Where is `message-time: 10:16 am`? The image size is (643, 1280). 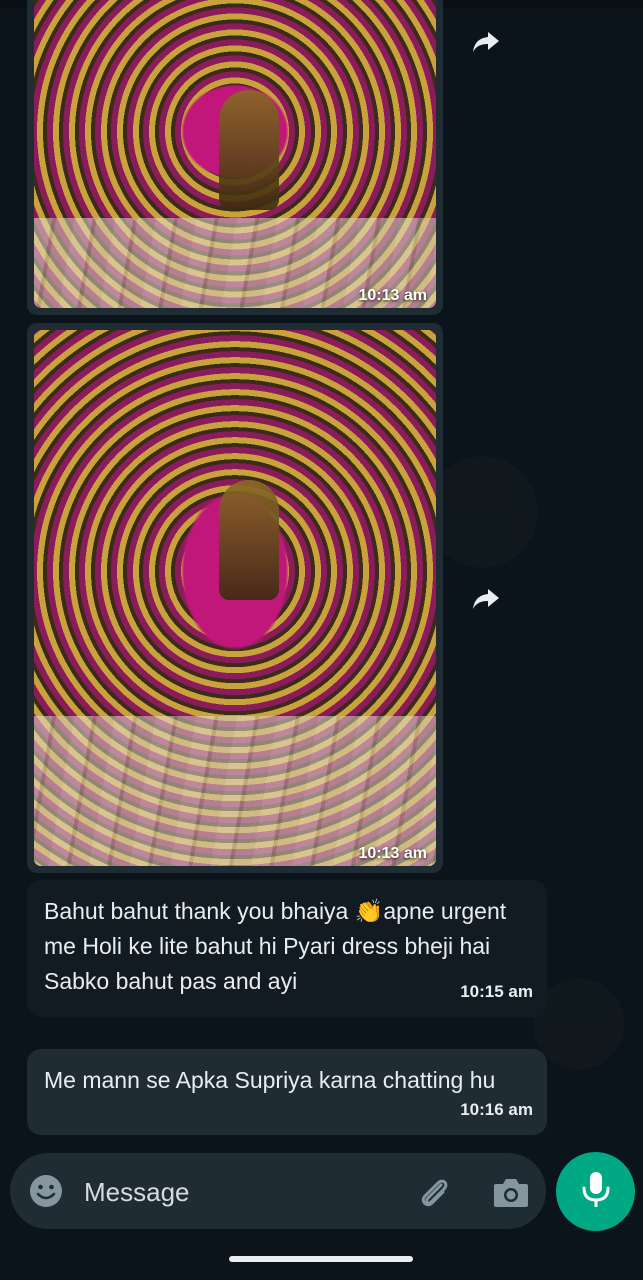 message-time: 10:16 am is located at coordinates (496, 1109).